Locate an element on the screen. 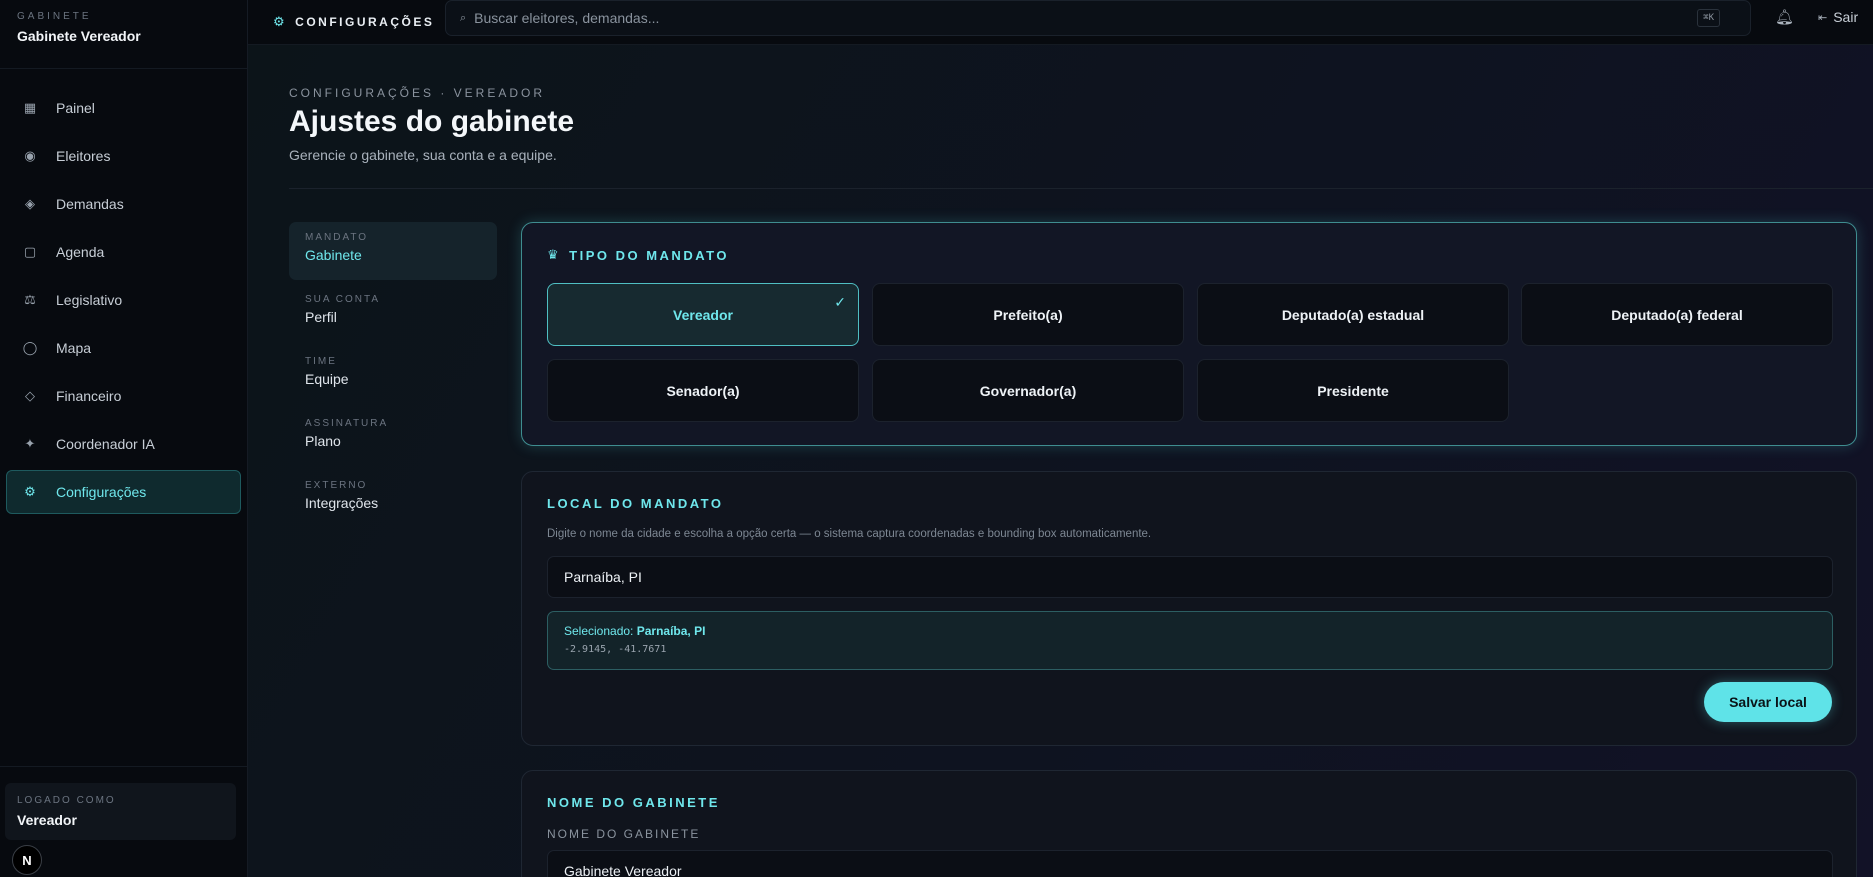 This screenshot has width=1873, height=877. logout-button: ⇤ Sair is located at coordinates (1838, 17).